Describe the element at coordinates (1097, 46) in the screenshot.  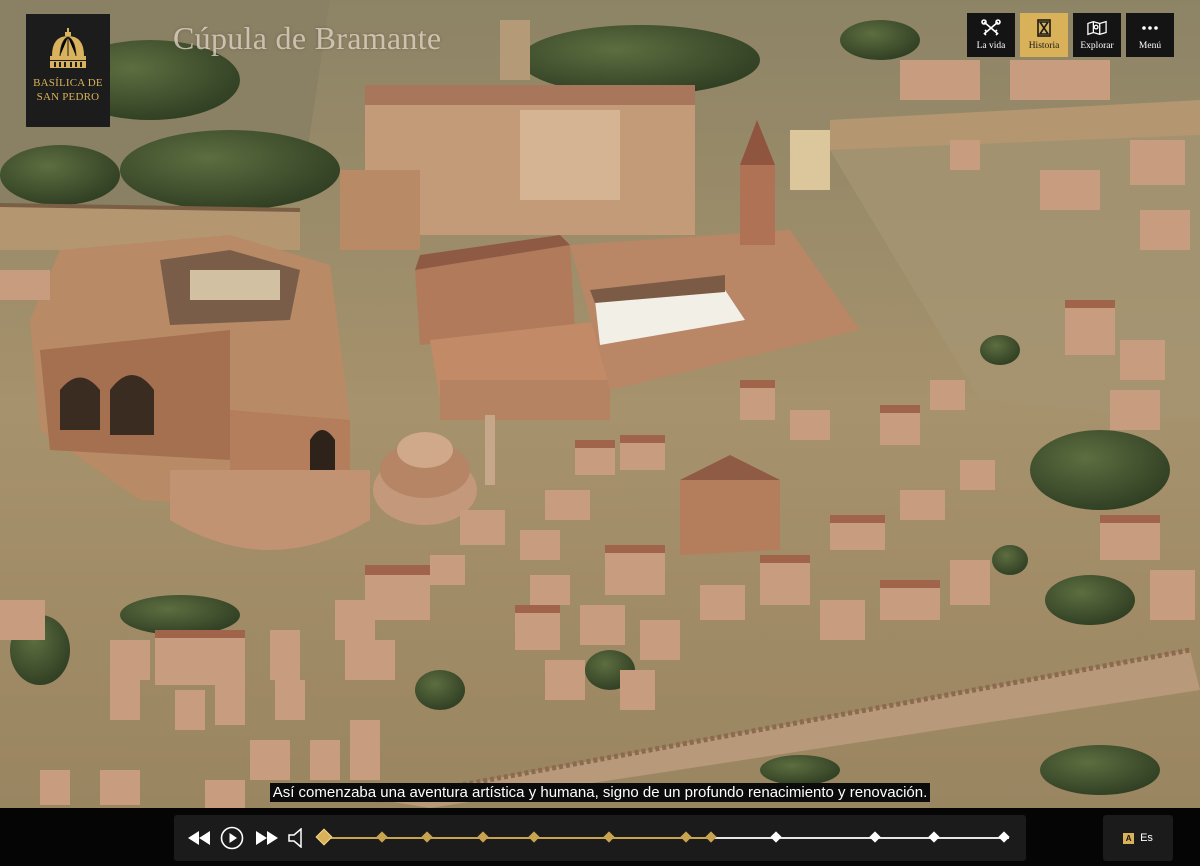
I see `nav-label: Explorar` at that location.